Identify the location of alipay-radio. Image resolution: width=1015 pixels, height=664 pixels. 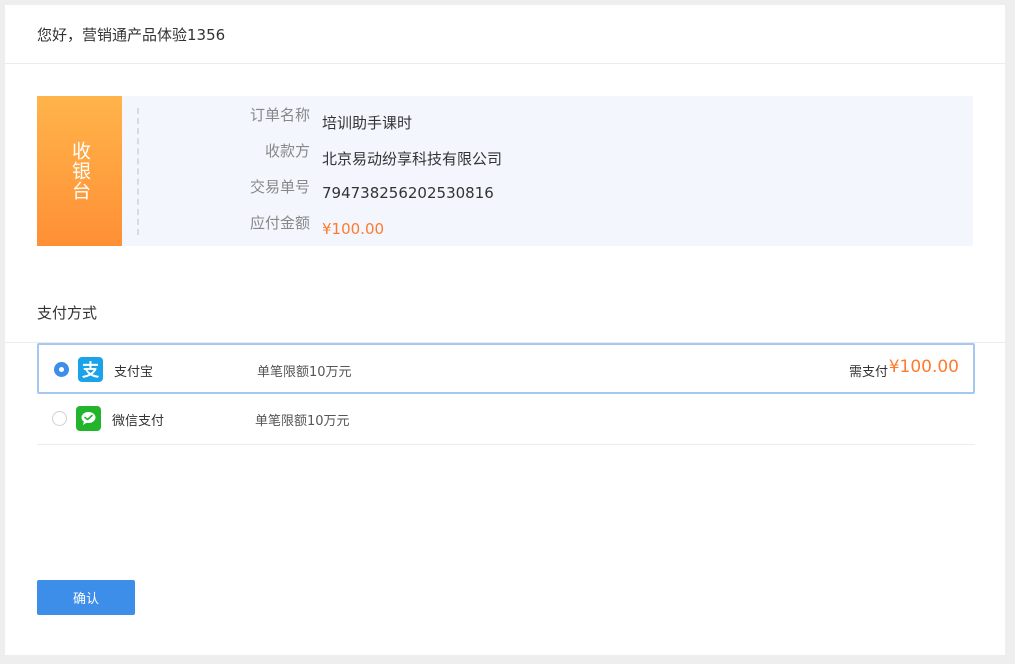
(61, 369).